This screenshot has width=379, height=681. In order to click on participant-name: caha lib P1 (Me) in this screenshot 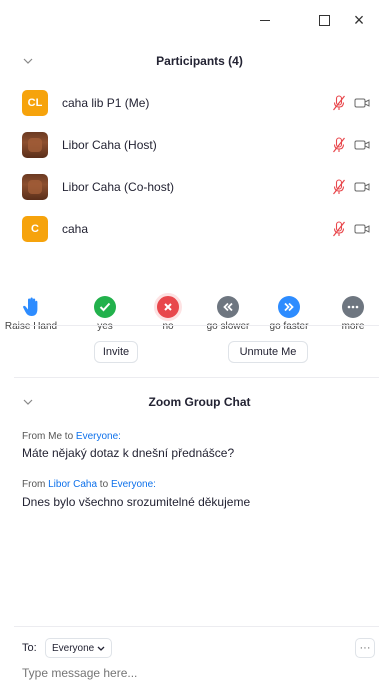, I will do `click(106, 103)`.